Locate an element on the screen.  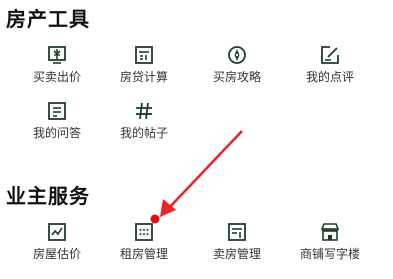
tool-mortgage-calculator: 房贷计算 is located at coordinates (144, 65).